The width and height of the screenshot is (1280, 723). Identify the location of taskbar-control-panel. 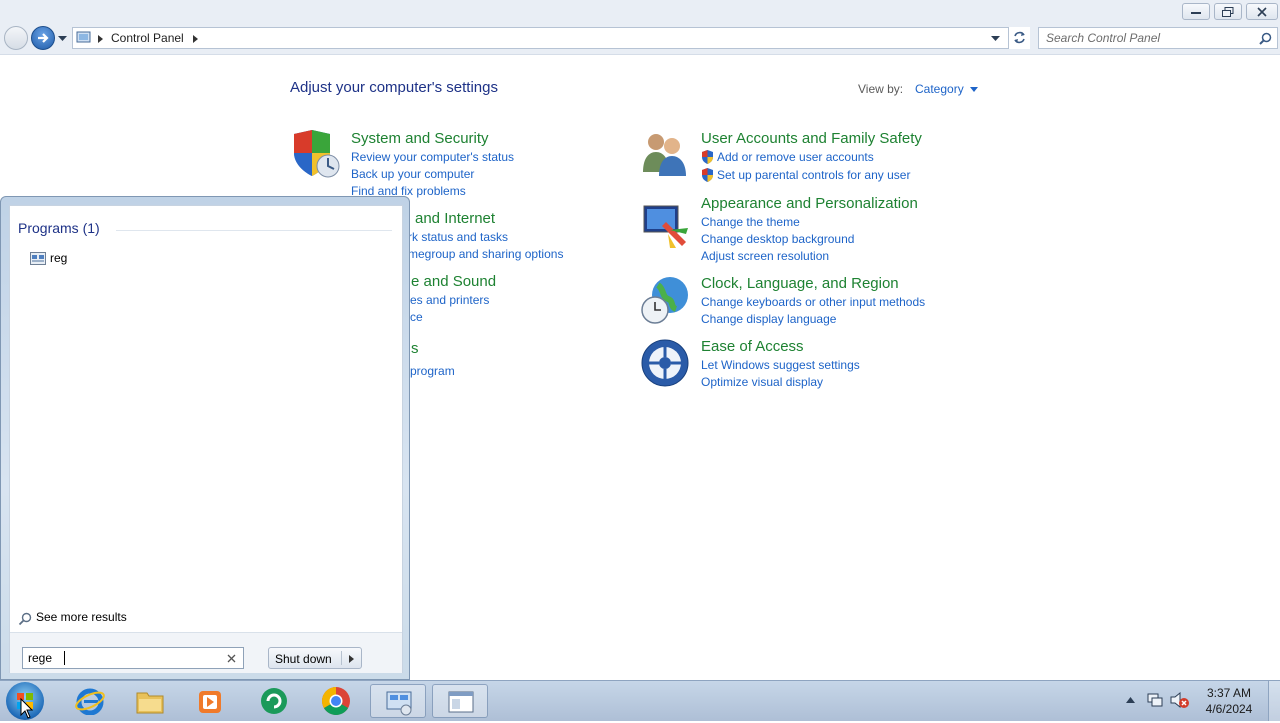
(398, 701).